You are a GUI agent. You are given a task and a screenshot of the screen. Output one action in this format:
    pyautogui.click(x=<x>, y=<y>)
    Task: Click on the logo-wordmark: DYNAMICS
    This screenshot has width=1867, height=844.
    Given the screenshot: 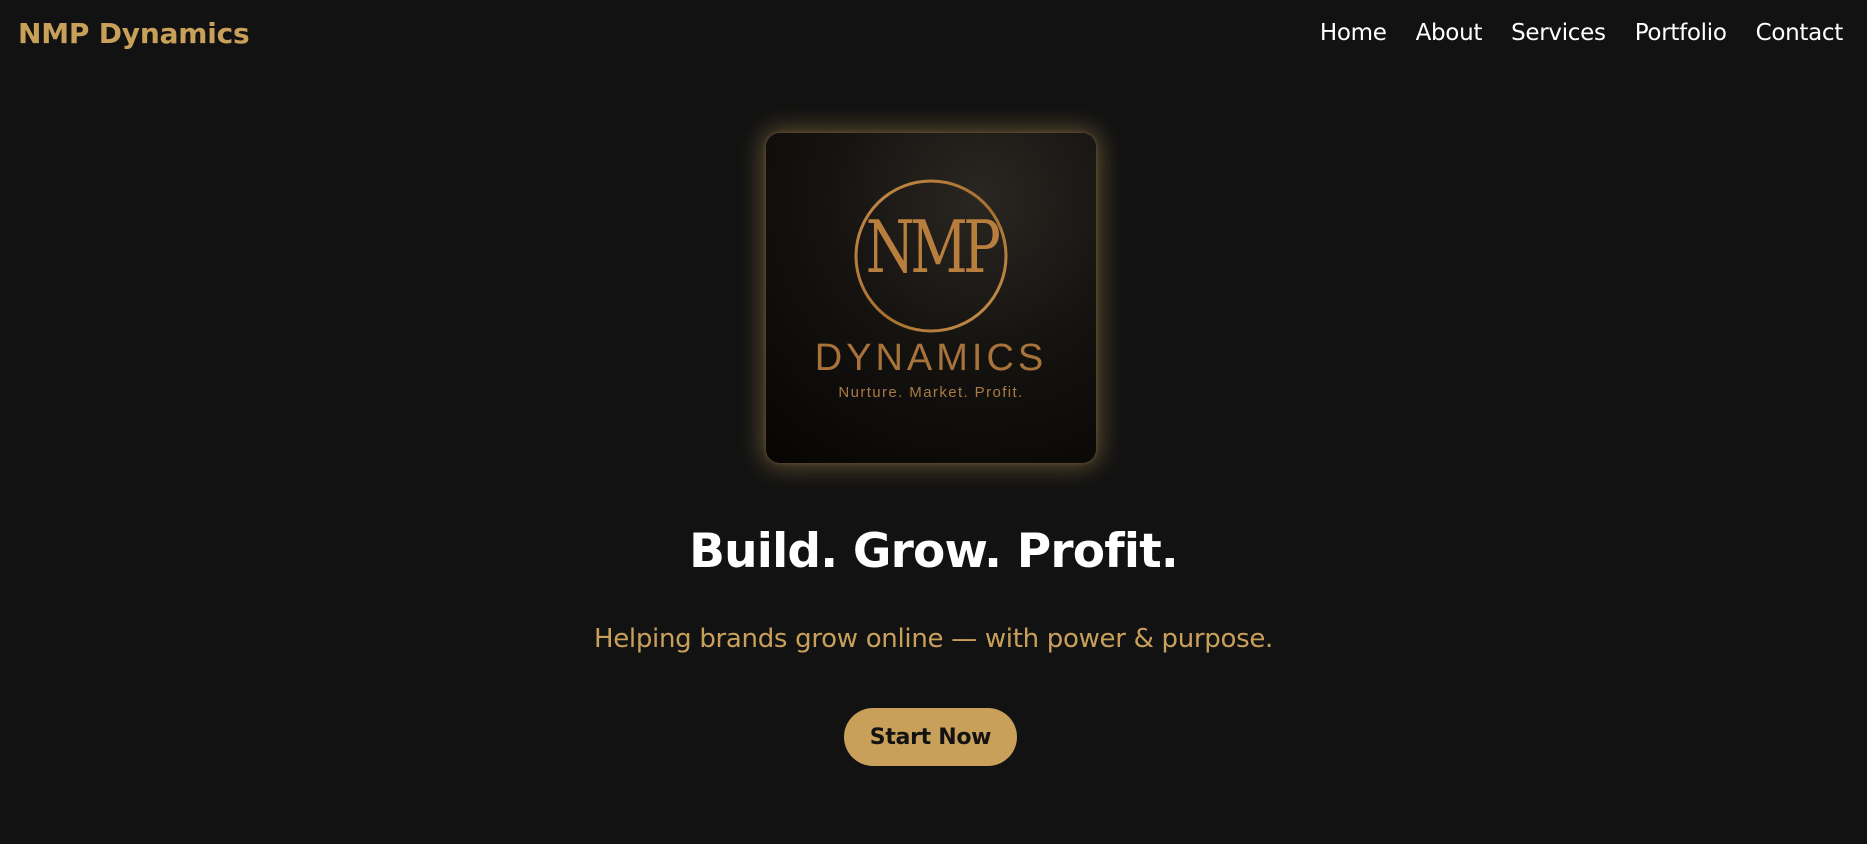 What is the action you would take?
    pyautogui.click(x=931, y=358)
    